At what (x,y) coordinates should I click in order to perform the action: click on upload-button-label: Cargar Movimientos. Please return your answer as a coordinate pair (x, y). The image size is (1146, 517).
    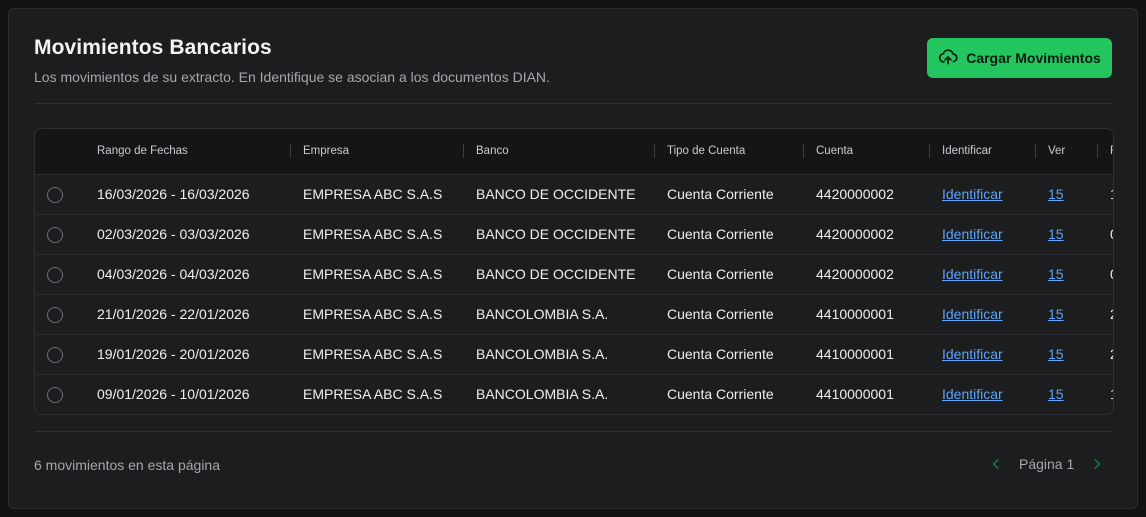
    Looking at the image, I should click on (1033, 58).